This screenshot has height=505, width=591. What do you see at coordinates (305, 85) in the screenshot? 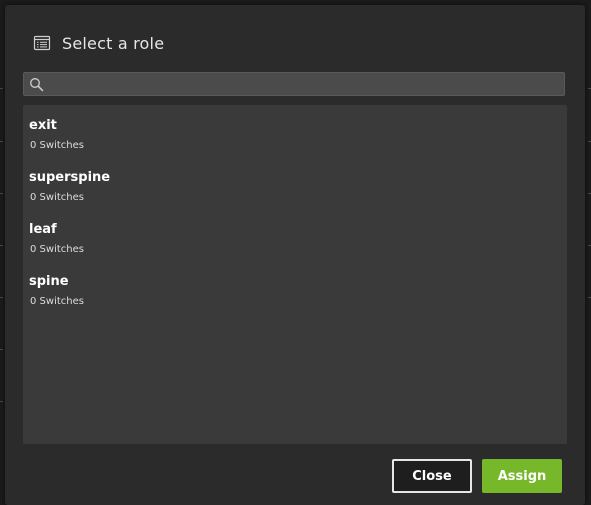
I see `search-input` at bounding box center [305, 85].